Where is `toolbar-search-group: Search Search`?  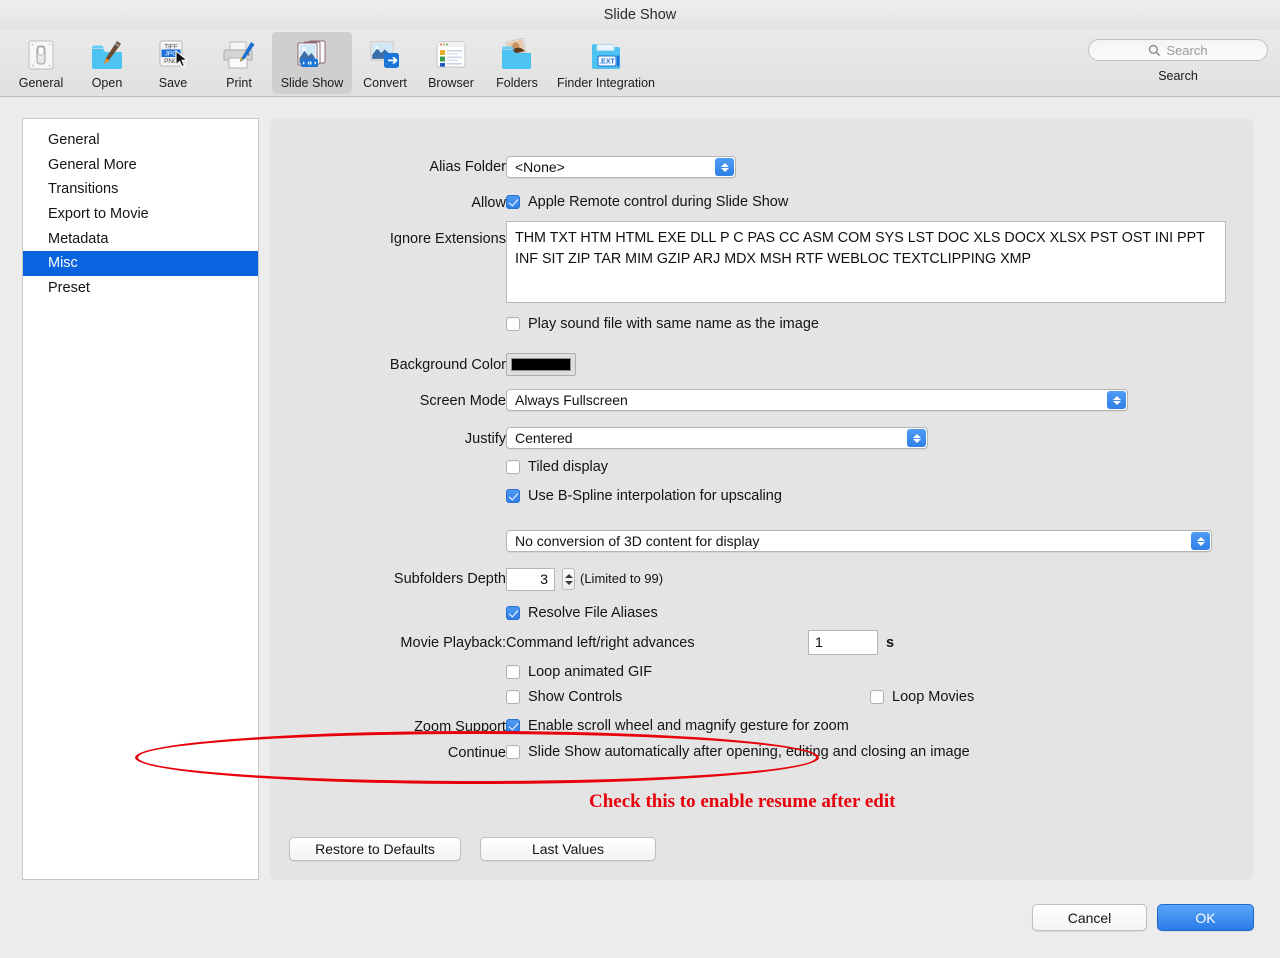 toolbar-search-group: Search Search is located at coordinates (1178, 61).